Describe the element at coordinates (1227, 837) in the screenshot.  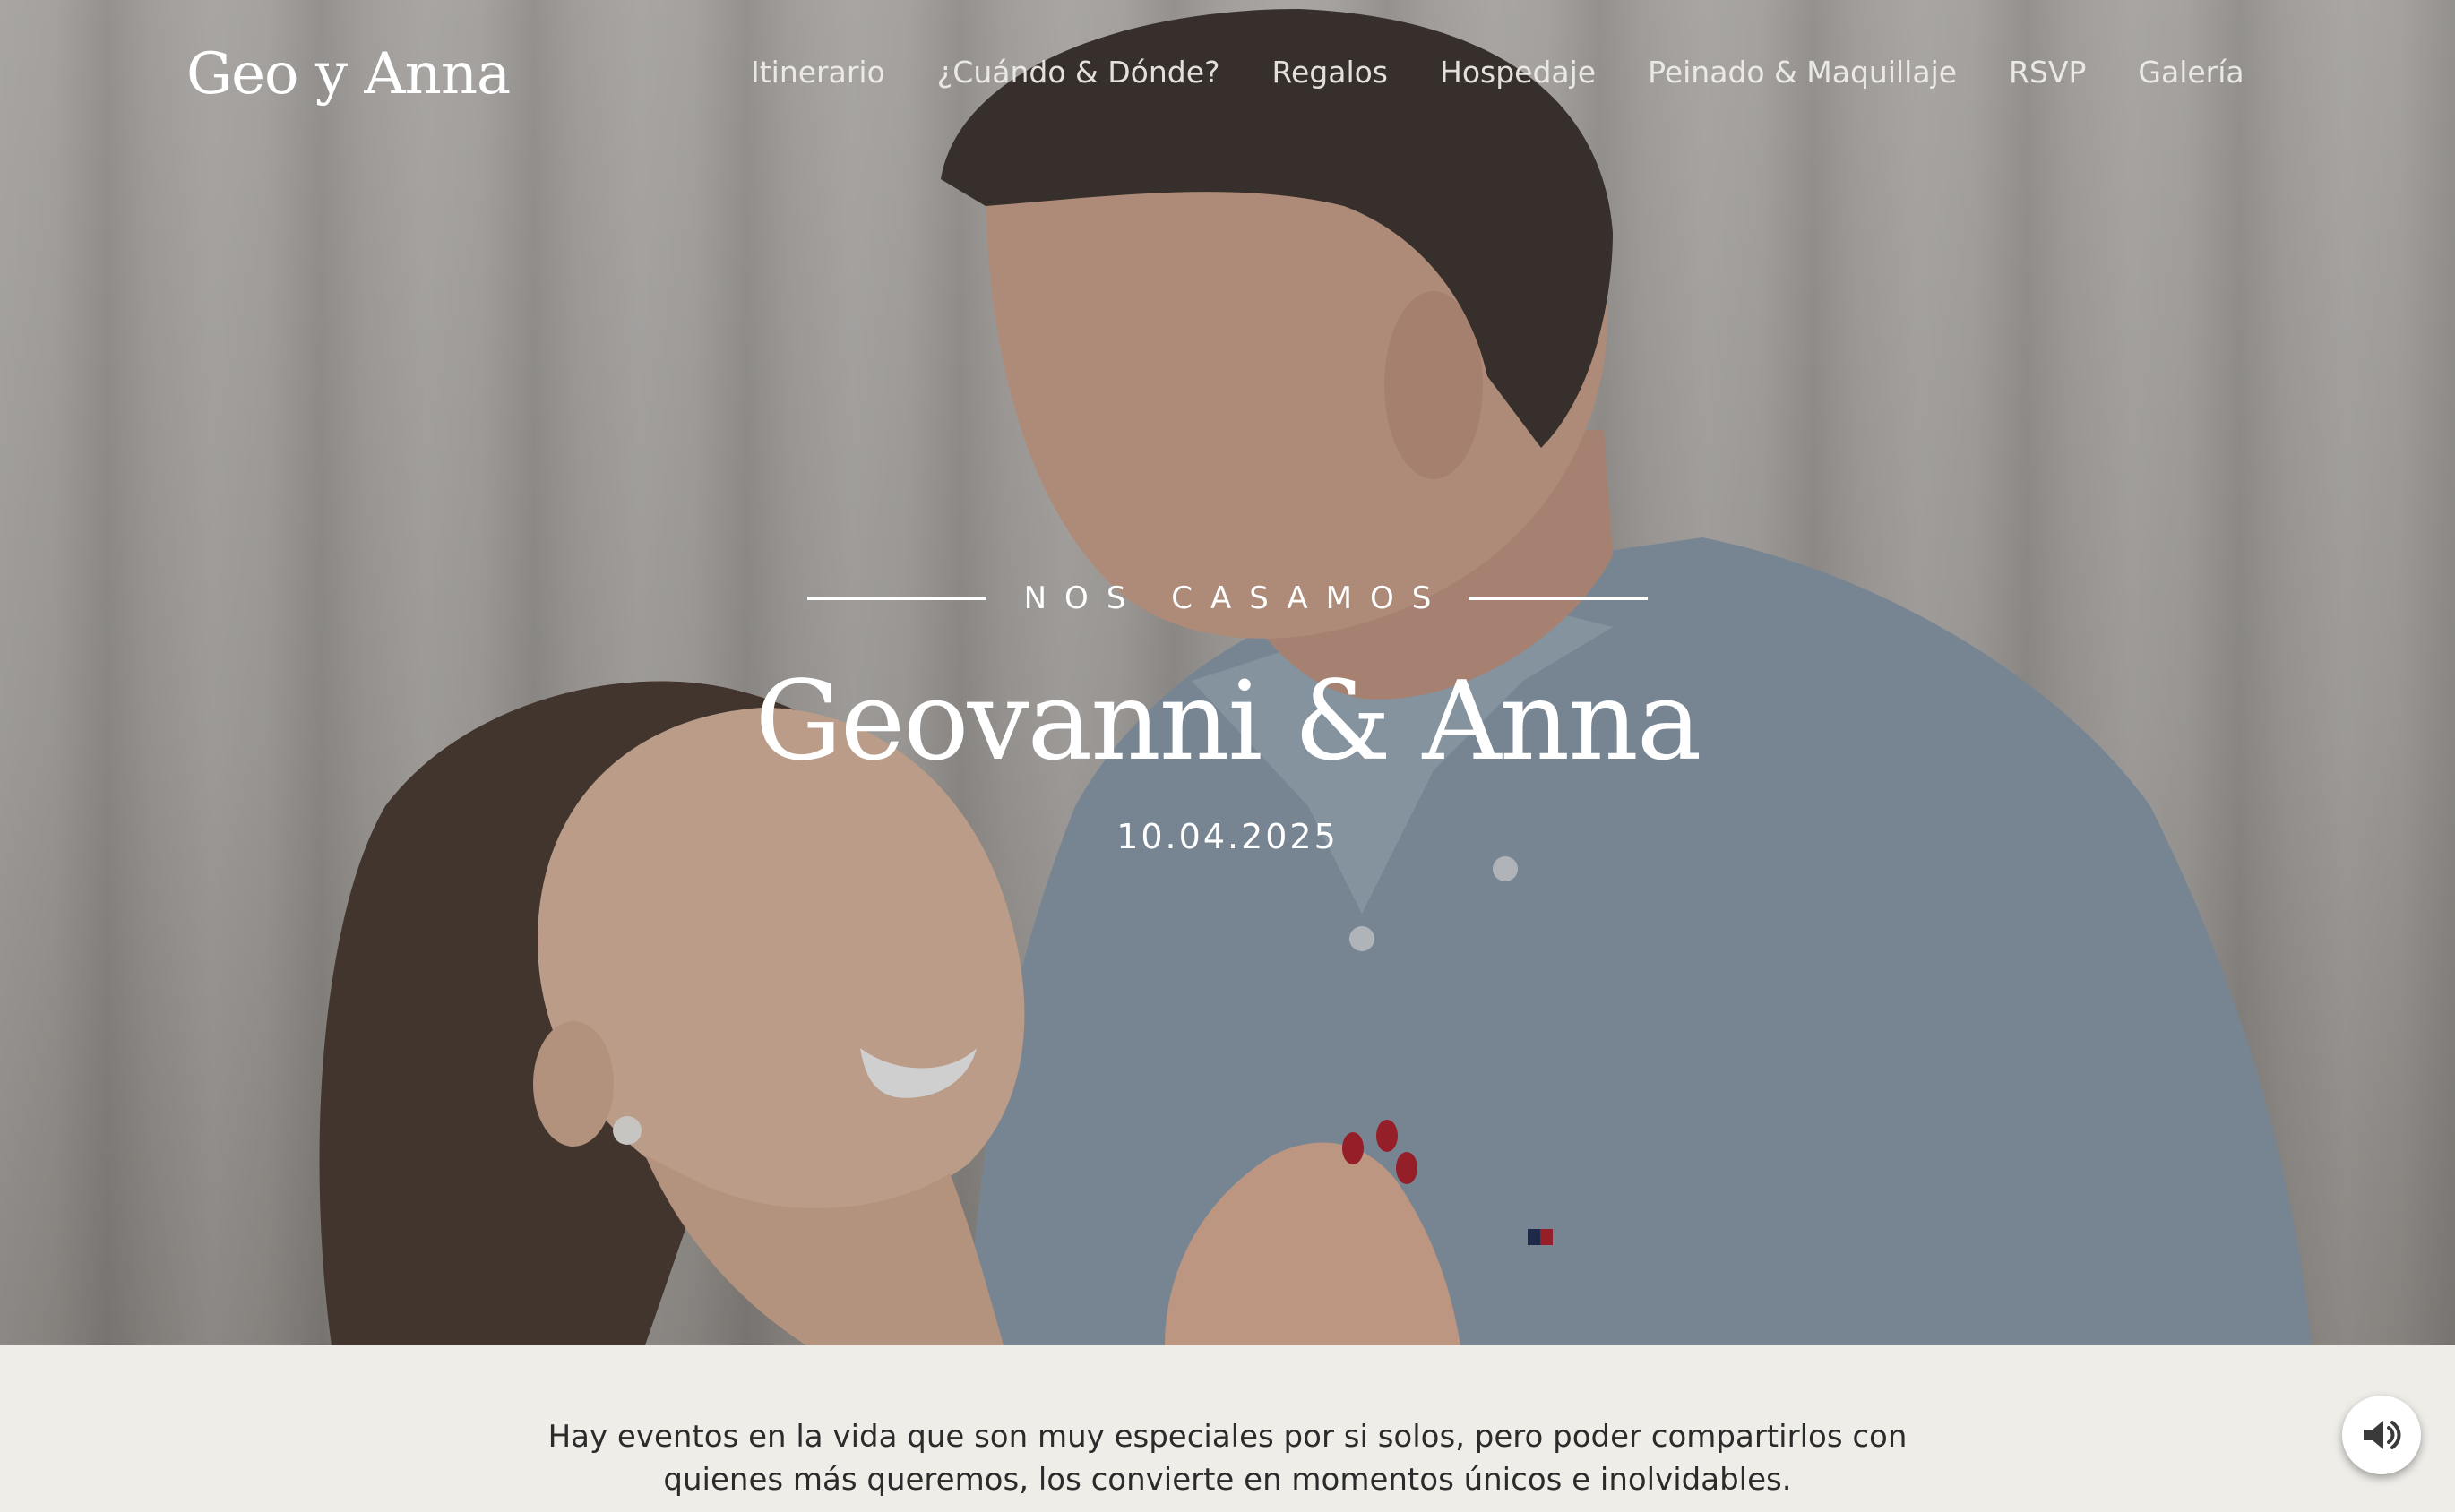
I see `wedding-date: 10.04.2025` at that location.